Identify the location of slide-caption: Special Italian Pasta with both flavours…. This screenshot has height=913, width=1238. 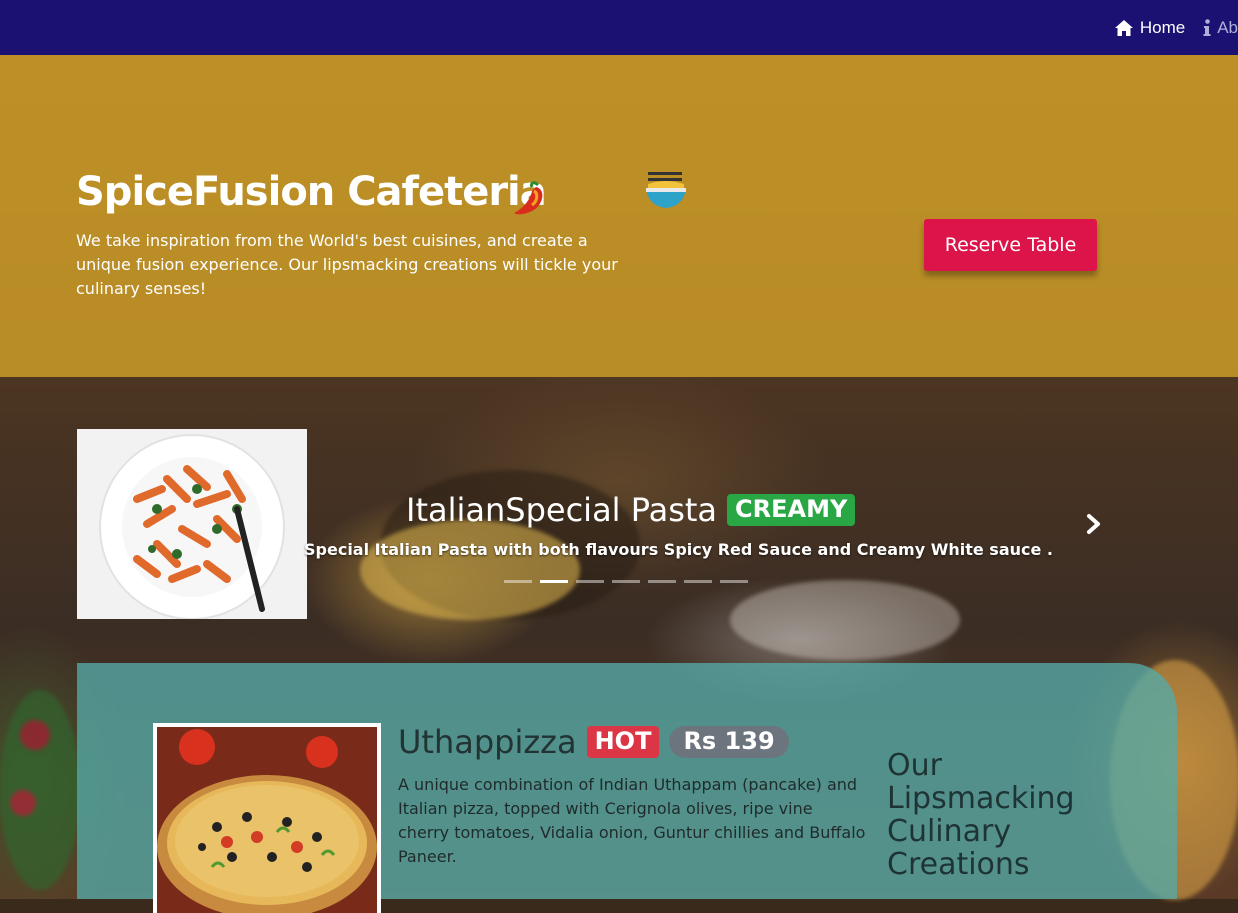
(678, 549).